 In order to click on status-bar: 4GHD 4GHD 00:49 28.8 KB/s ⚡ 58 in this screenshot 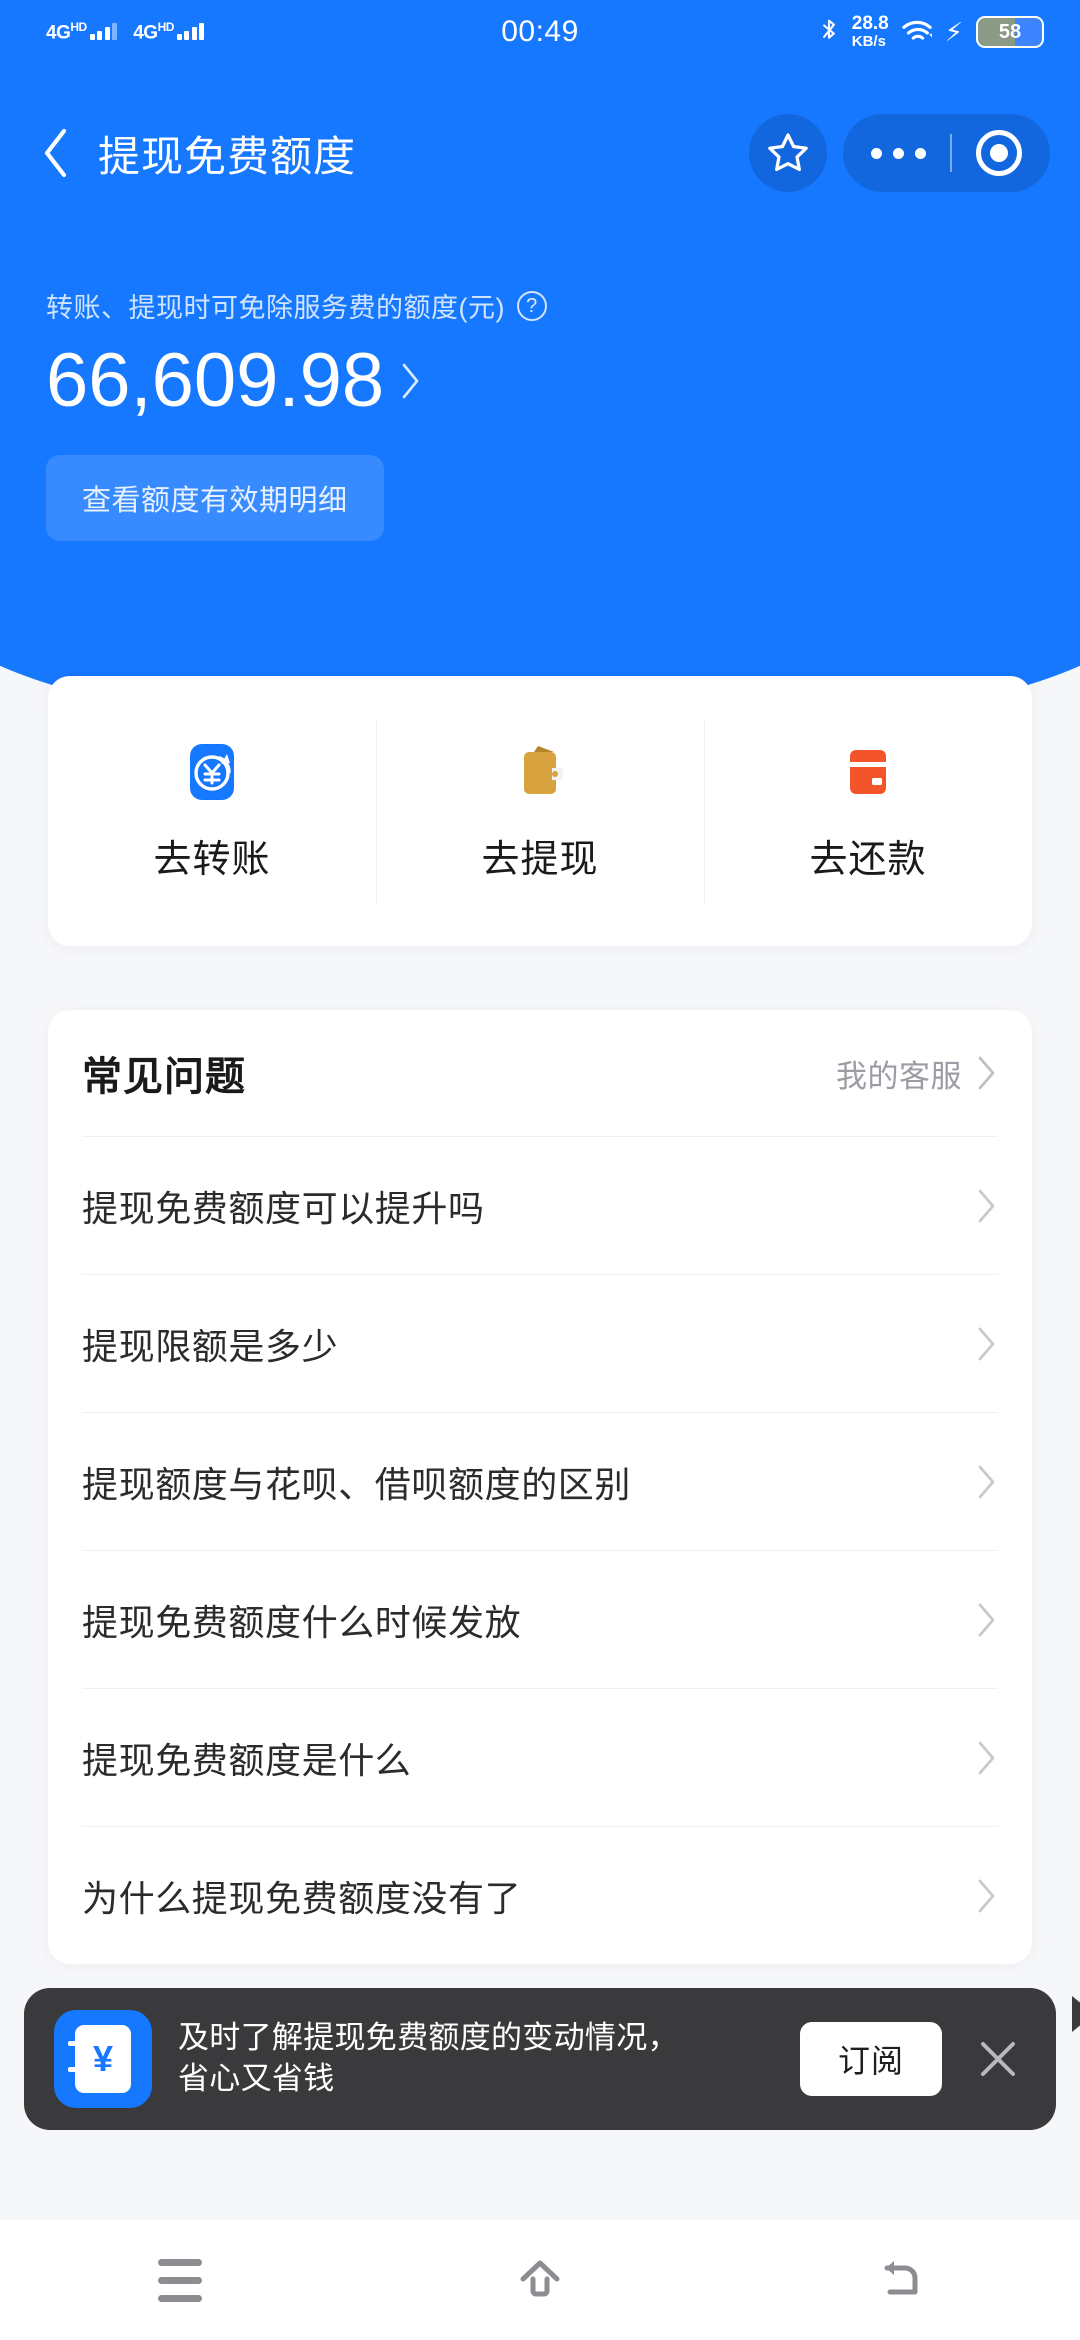, I will do `click(540, 32)`.